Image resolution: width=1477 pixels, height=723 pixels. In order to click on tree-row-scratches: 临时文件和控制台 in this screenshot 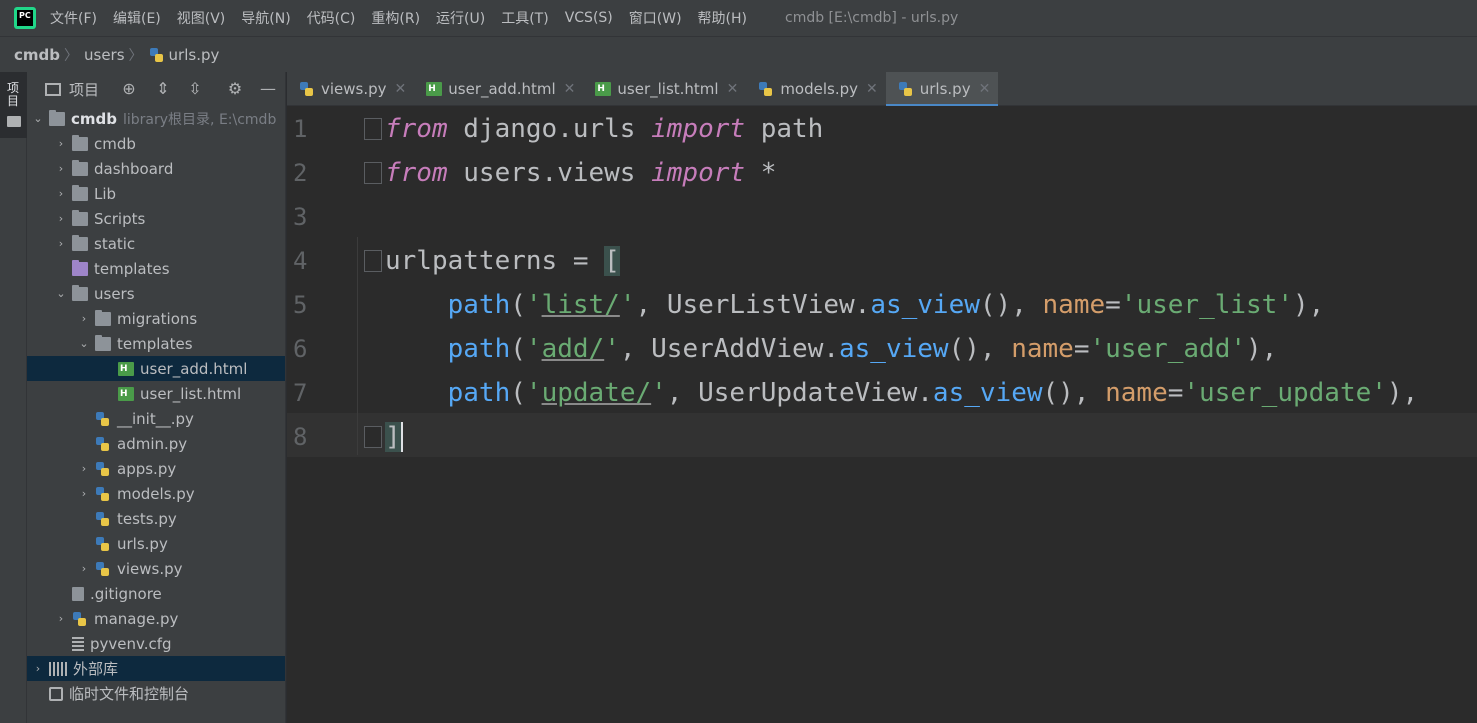, I will do `click(156, 693)`.